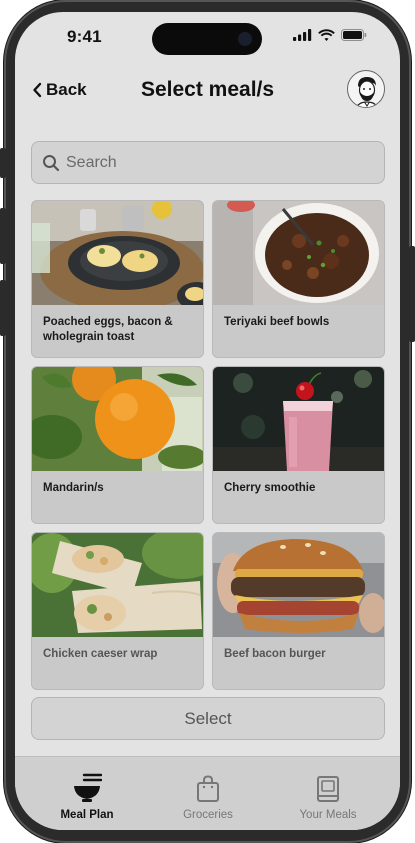  What do you see at coordinates (270, 488) in the screenshot?
I see `meal-name: Cherry smoothie` at bounding box center [270, 488].